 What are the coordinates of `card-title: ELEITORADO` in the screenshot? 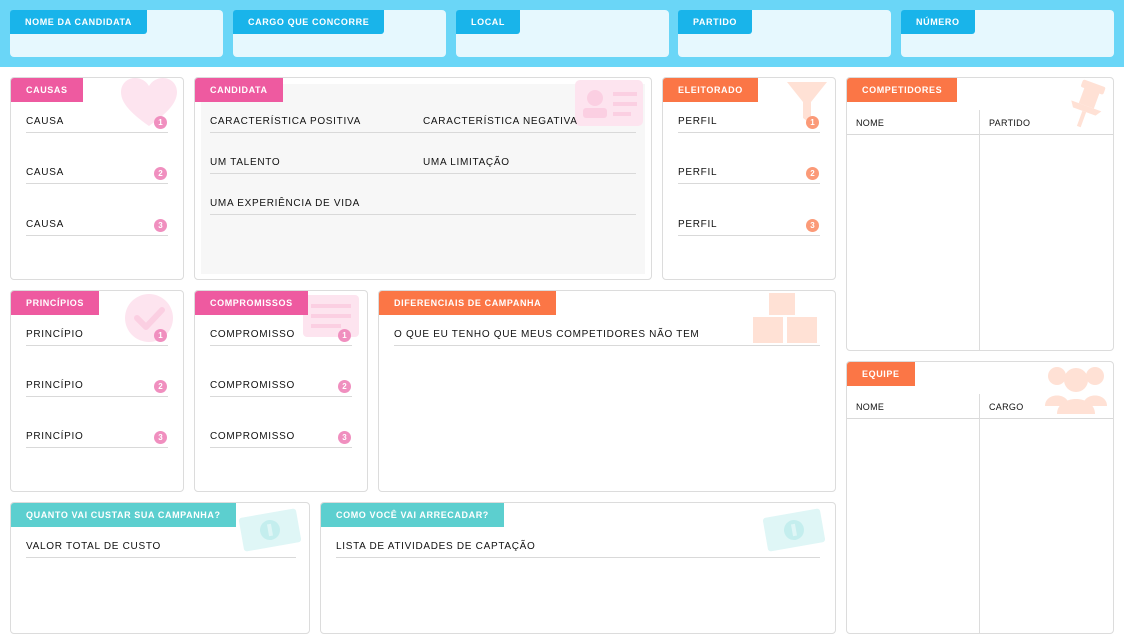 It's located at (710, 90).